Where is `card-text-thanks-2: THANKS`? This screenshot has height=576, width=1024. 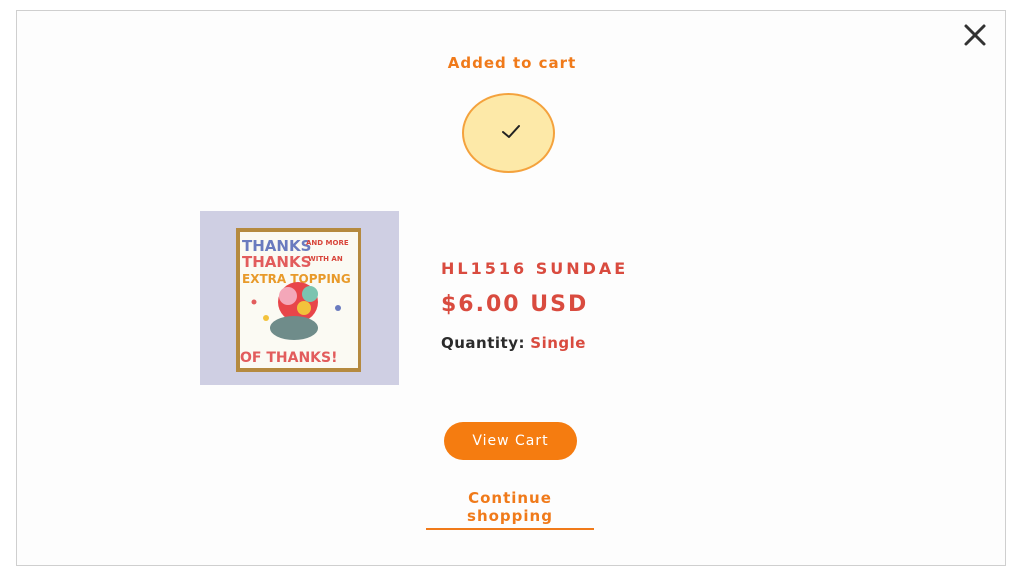
card-text-thanks-2: THANKS is located at coordinates (276, 262).